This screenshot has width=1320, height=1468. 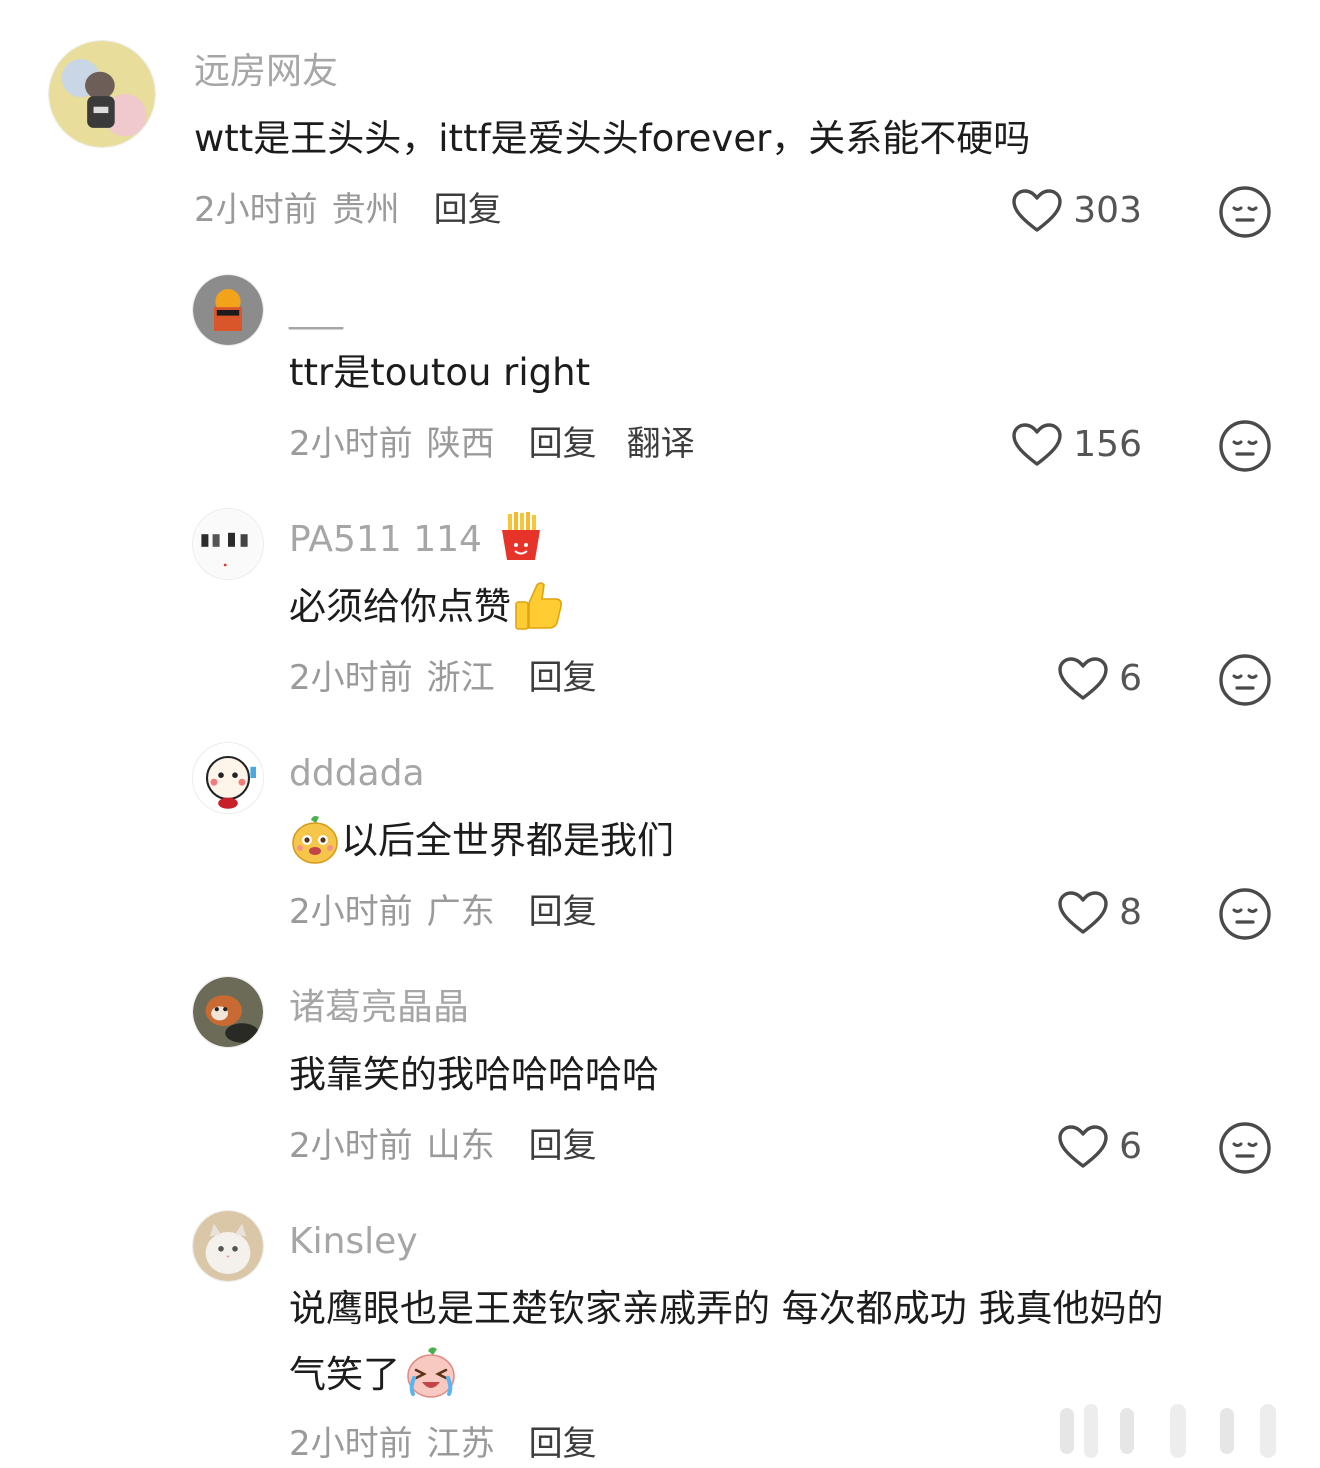 I want to click on translate-button: 翻译, so click(x=661, y=444).